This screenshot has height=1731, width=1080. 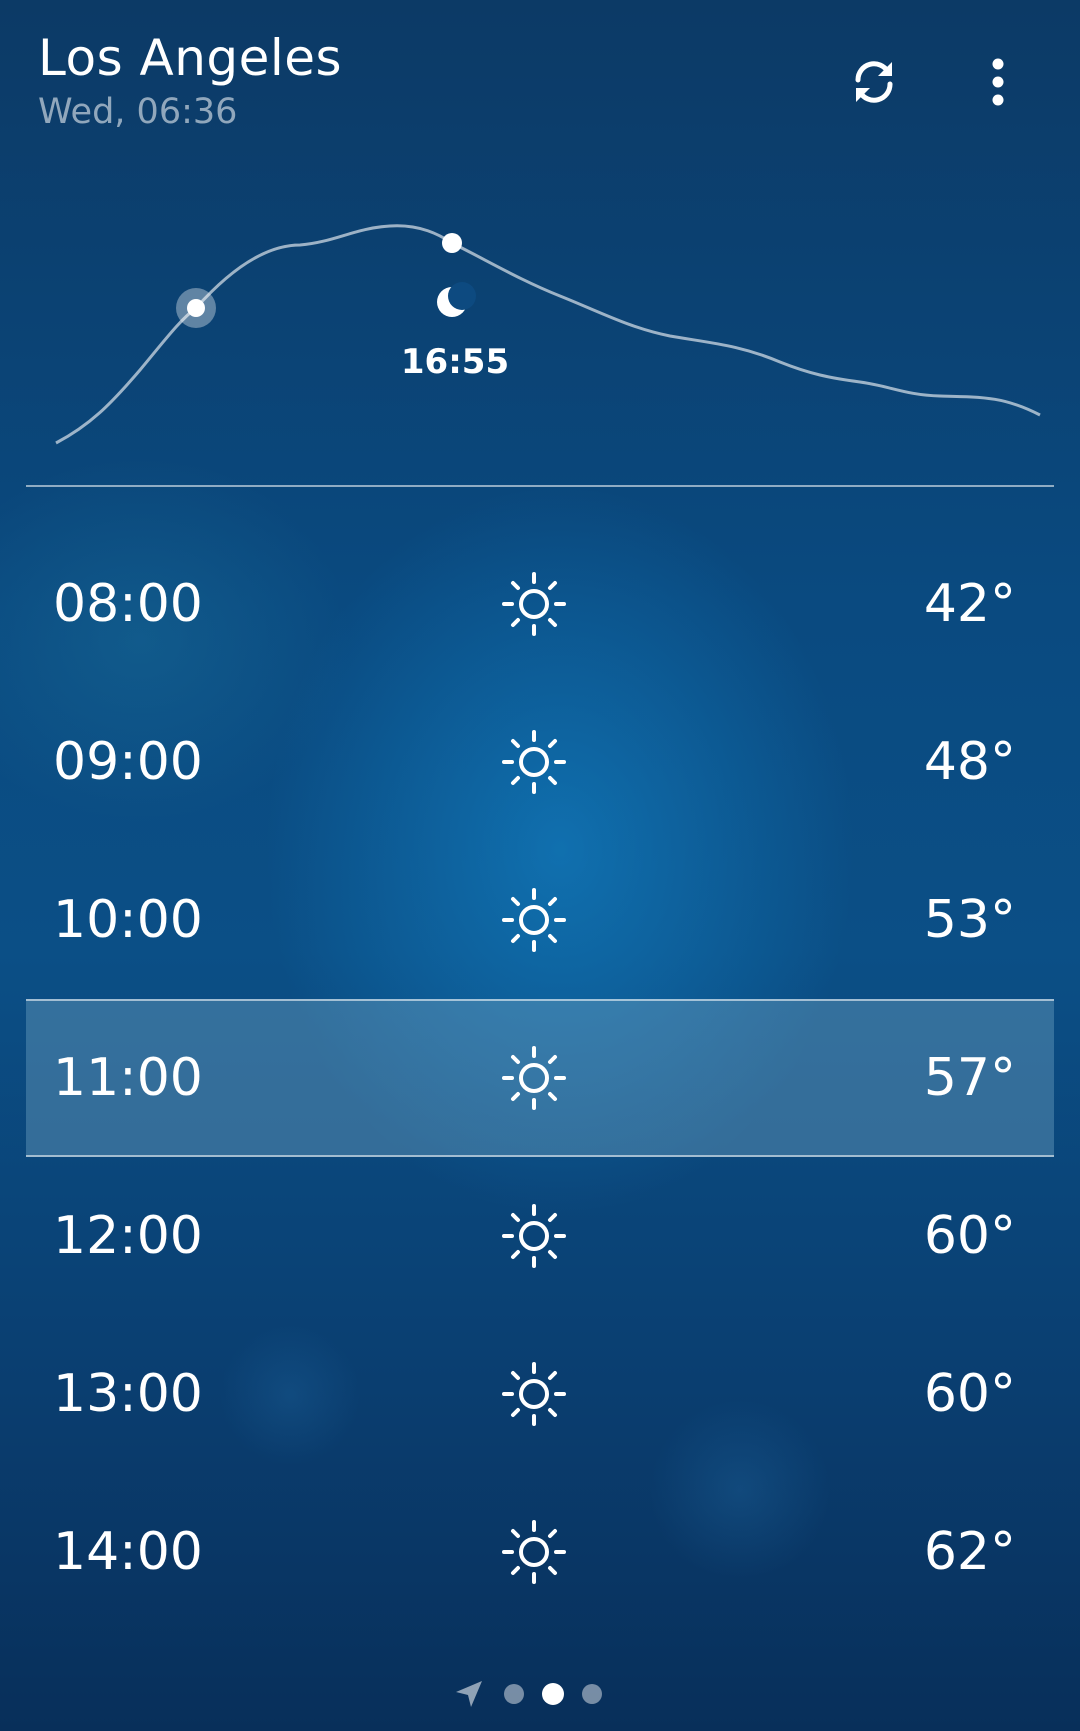 I want to click on hourly-row-current: 11:00 57°, so click(x=540, y=1078).